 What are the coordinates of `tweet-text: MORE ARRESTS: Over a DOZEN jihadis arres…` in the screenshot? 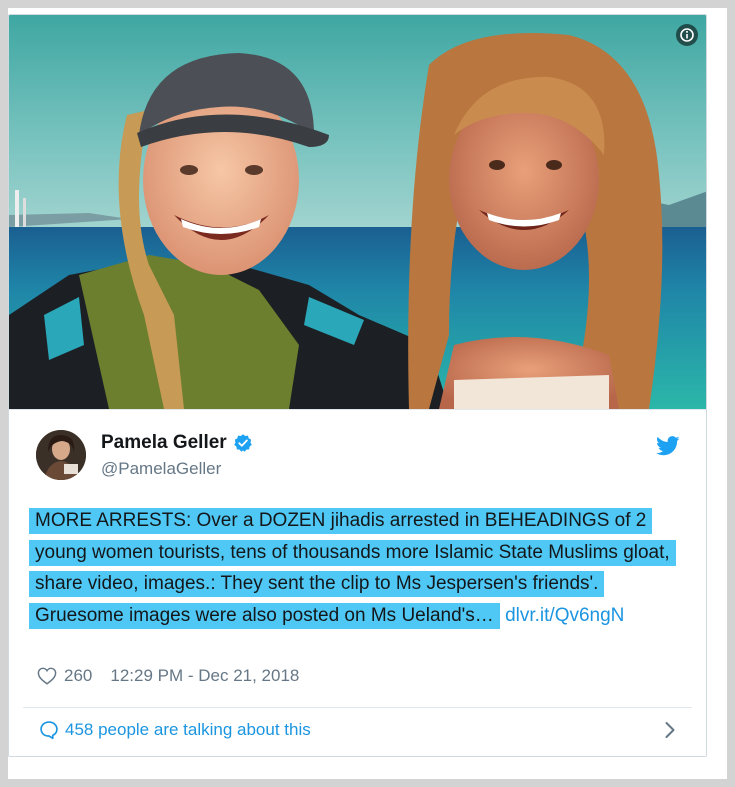 It's located at (359, 568).